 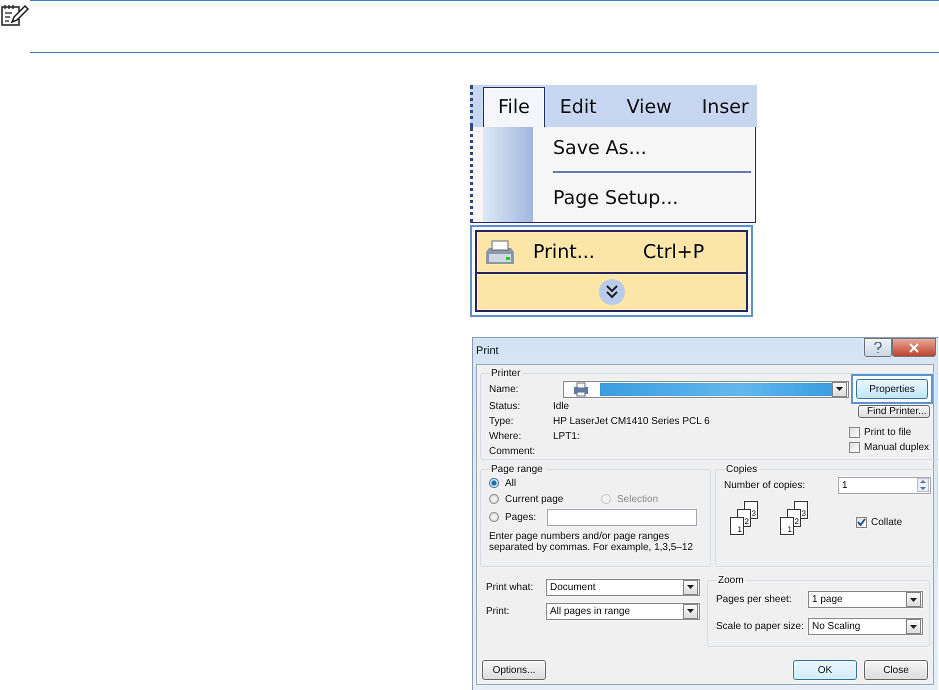 What do you see at coordinates (561, 406) in the screenshot?
I see `field-value: Idle` at bounding box center [561, 406].